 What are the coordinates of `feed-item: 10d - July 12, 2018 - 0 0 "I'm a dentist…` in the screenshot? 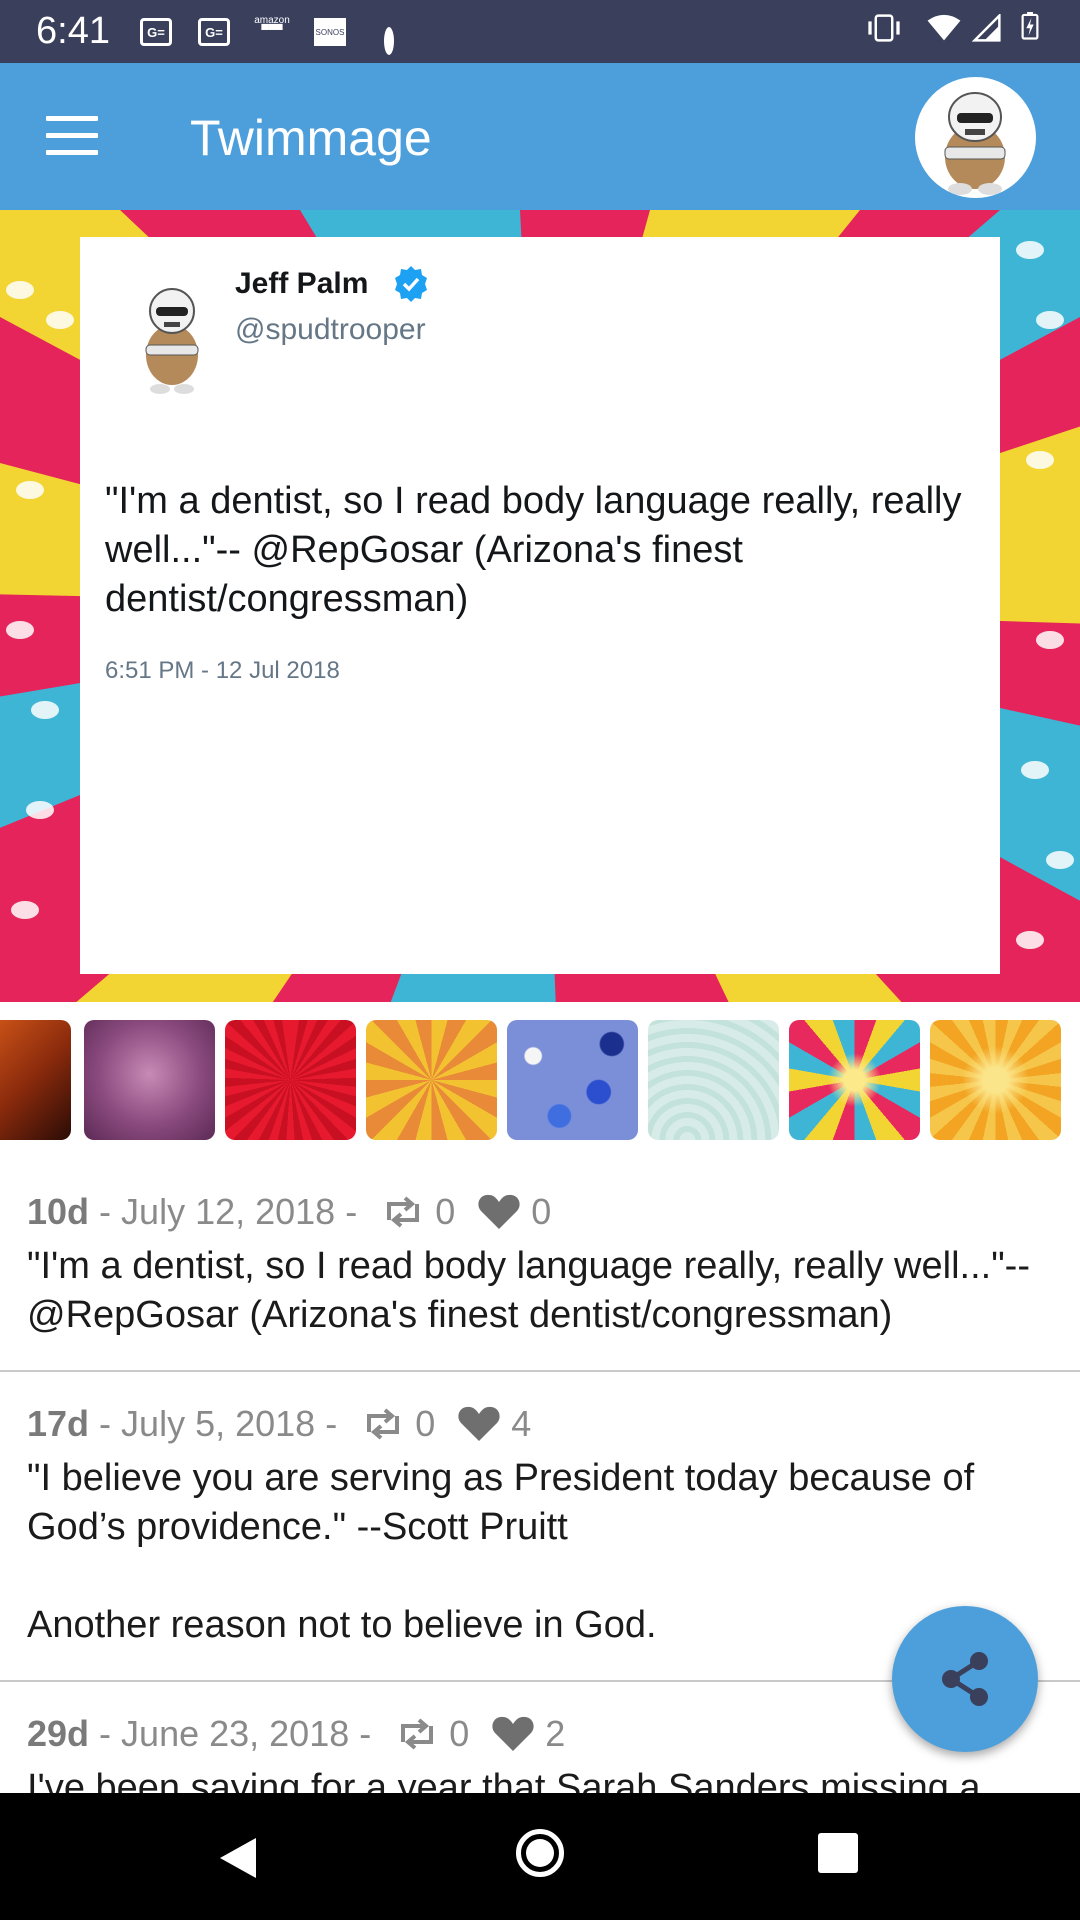 It's located at (540, 1266).